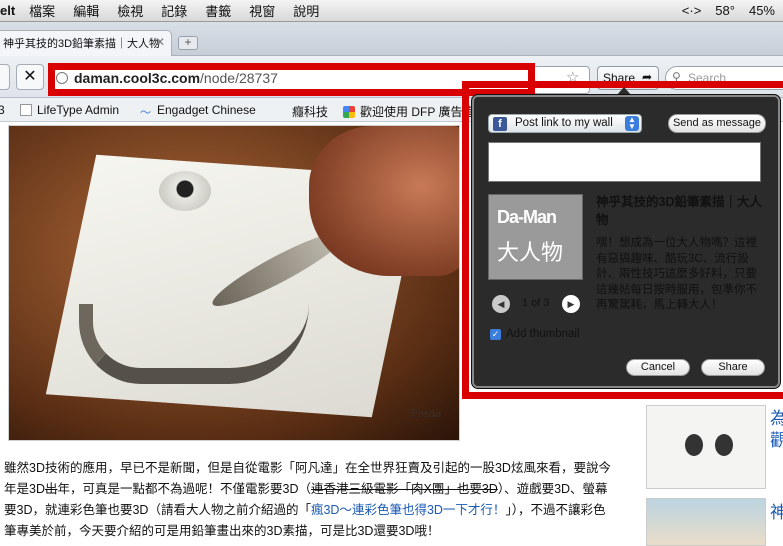 The width and height of the screenshot is (783, 546). Describe the element at coordinates (776, 510) in the screenshot. I see `sidebar-title: 神` at that location.